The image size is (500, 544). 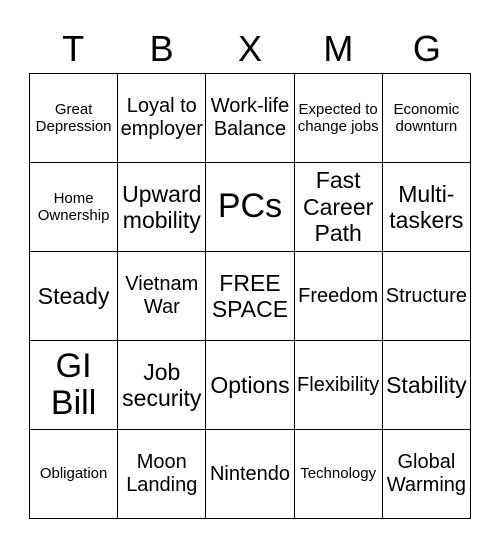 I want to click on bingo-cell: GI Bill, so click(x=73, y=385).